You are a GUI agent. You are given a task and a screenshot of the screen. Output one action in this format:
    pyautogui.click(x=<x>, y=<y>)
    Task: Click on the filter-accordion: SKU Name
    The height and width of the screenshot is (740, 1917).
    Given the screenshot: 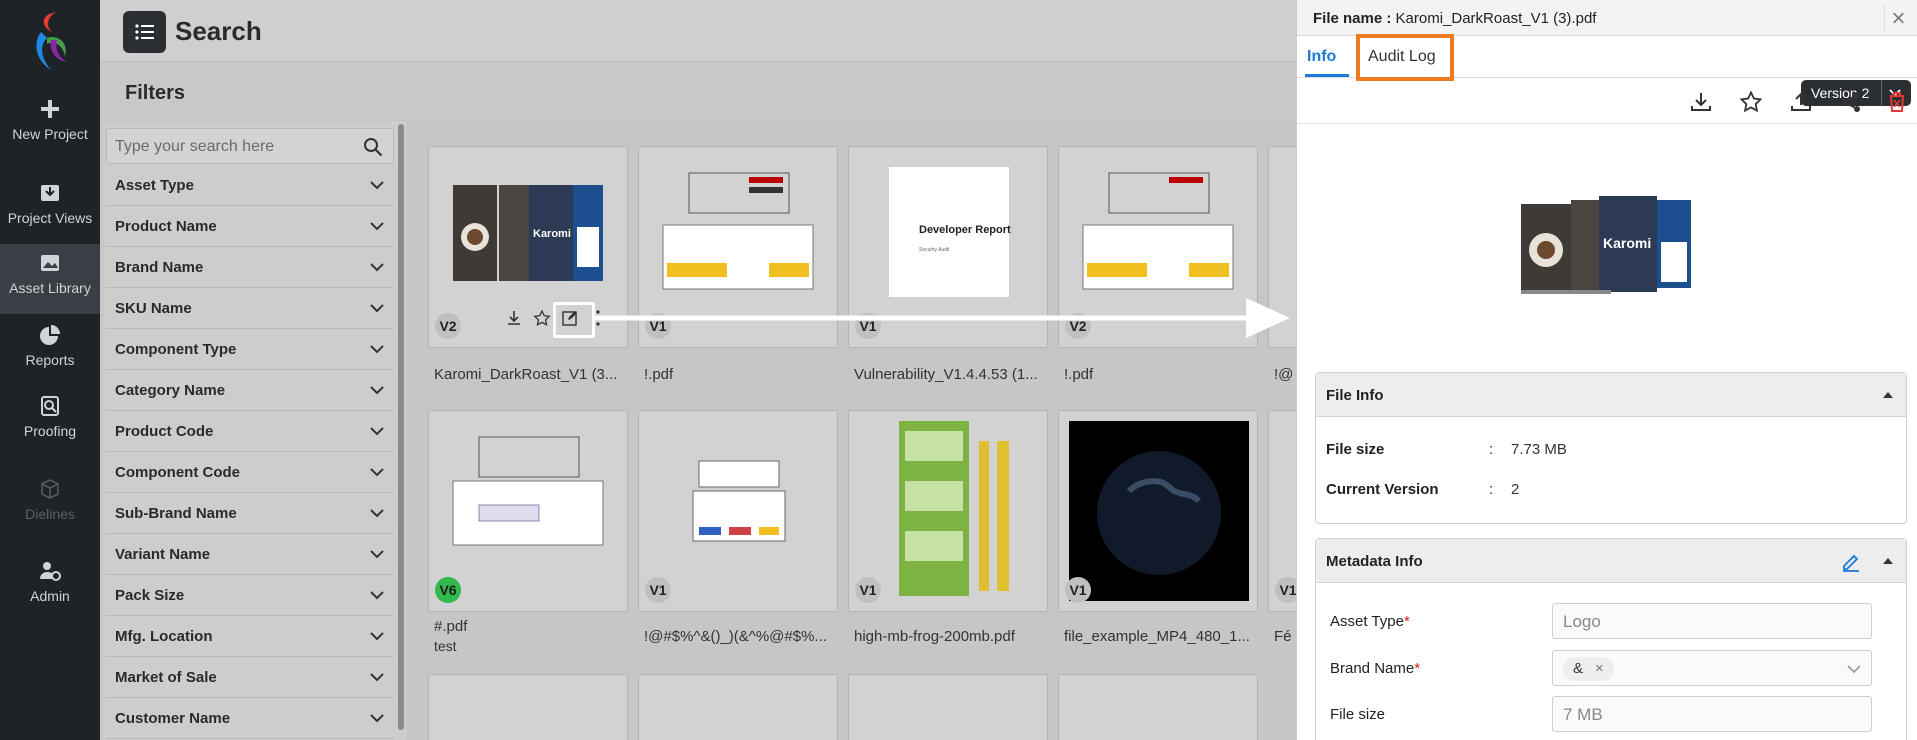 What is the action you would take?
    pyautogui.click(x=250, y=309)
    